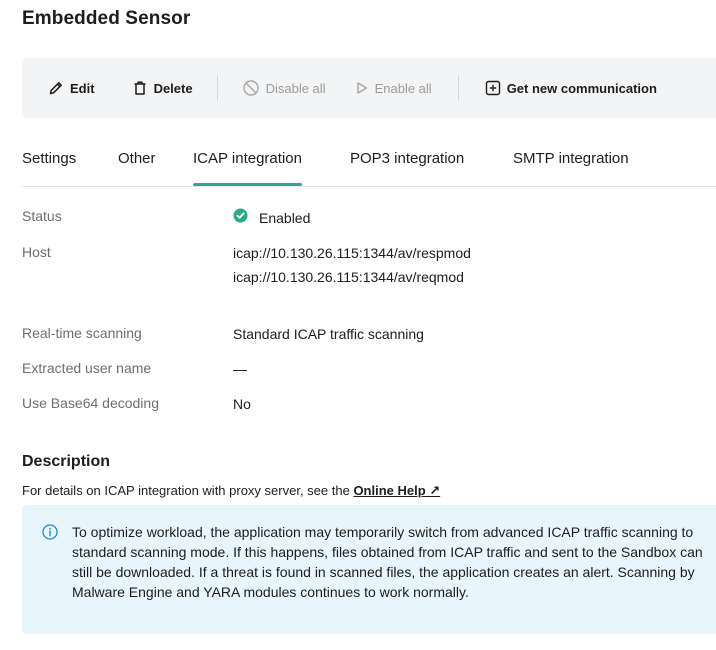 Image resolution: width=716 pixels, height=650 pixels. Describe the element at coordinates (66, 461) in the screenshot. I see `description-title: Description` at that location.